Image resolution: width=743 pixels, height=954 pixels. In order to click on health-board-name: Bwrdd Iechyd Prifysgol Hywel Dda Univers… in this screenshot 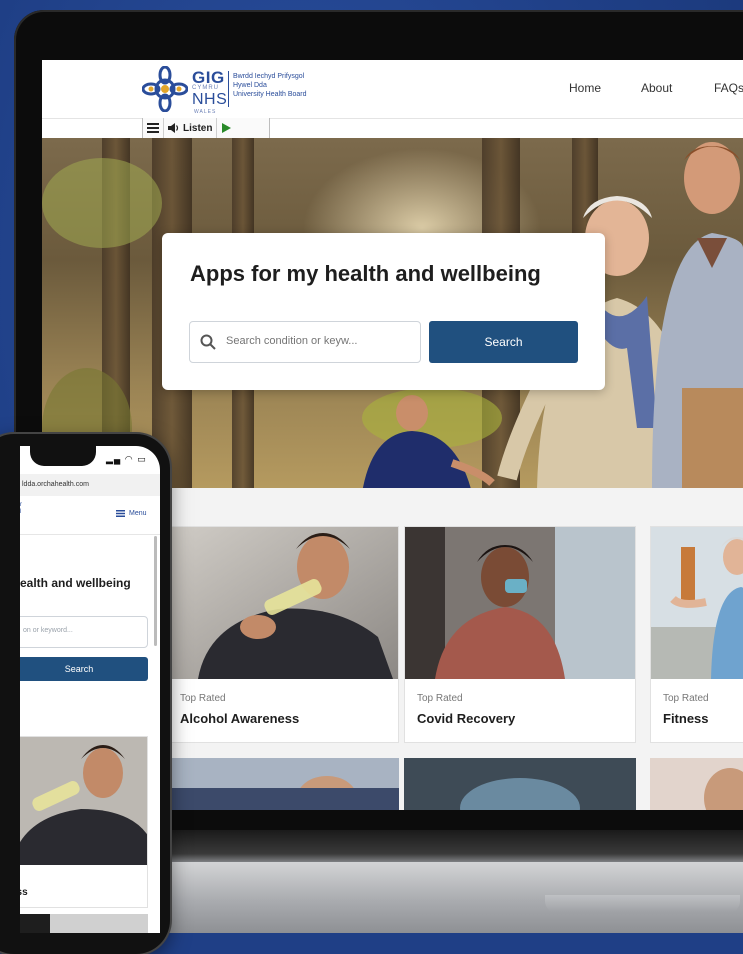, I will do `click(288, 85)`.